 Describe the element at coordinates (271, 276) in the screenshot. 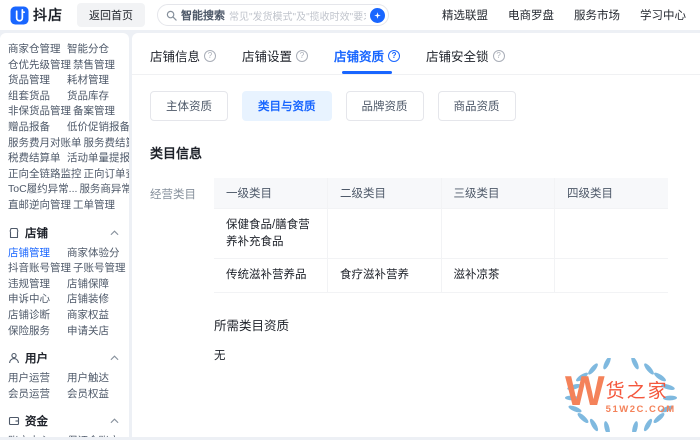

I see `table-cell: 传统滋补营养品` at that location.